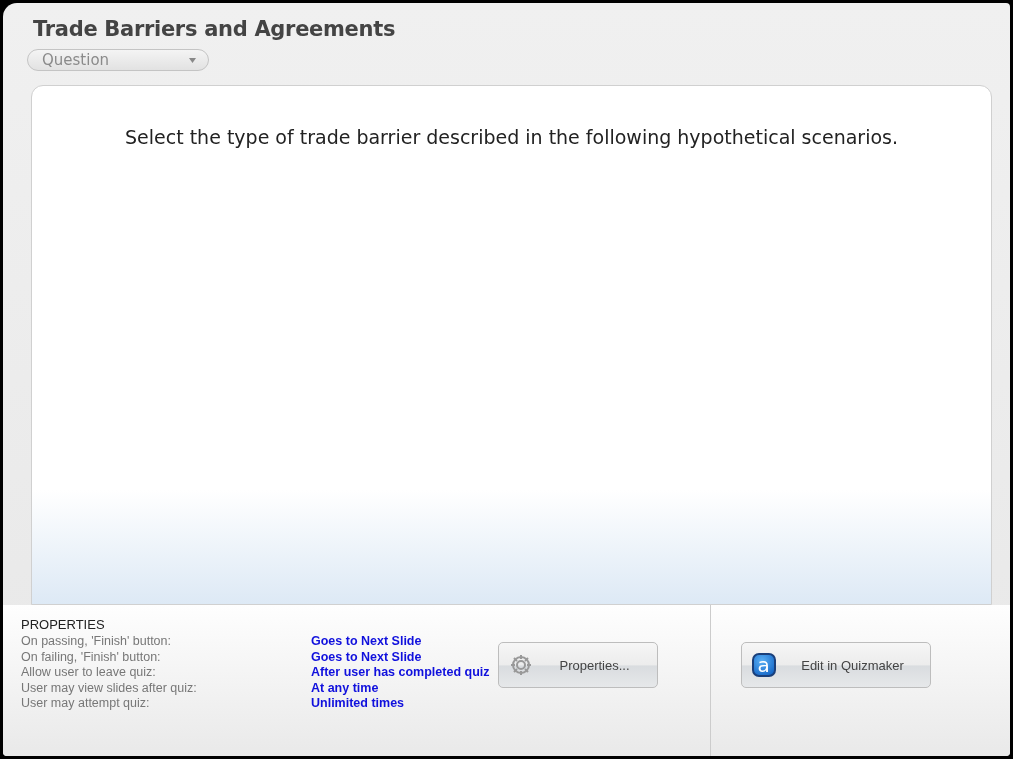 Image resolution: width=1013 pixels, height=759 pixels. Describe the element at coordinates (215, 29) in the screenshot. I see `quiz-title: Trade Barriers and Agreements` at that location.